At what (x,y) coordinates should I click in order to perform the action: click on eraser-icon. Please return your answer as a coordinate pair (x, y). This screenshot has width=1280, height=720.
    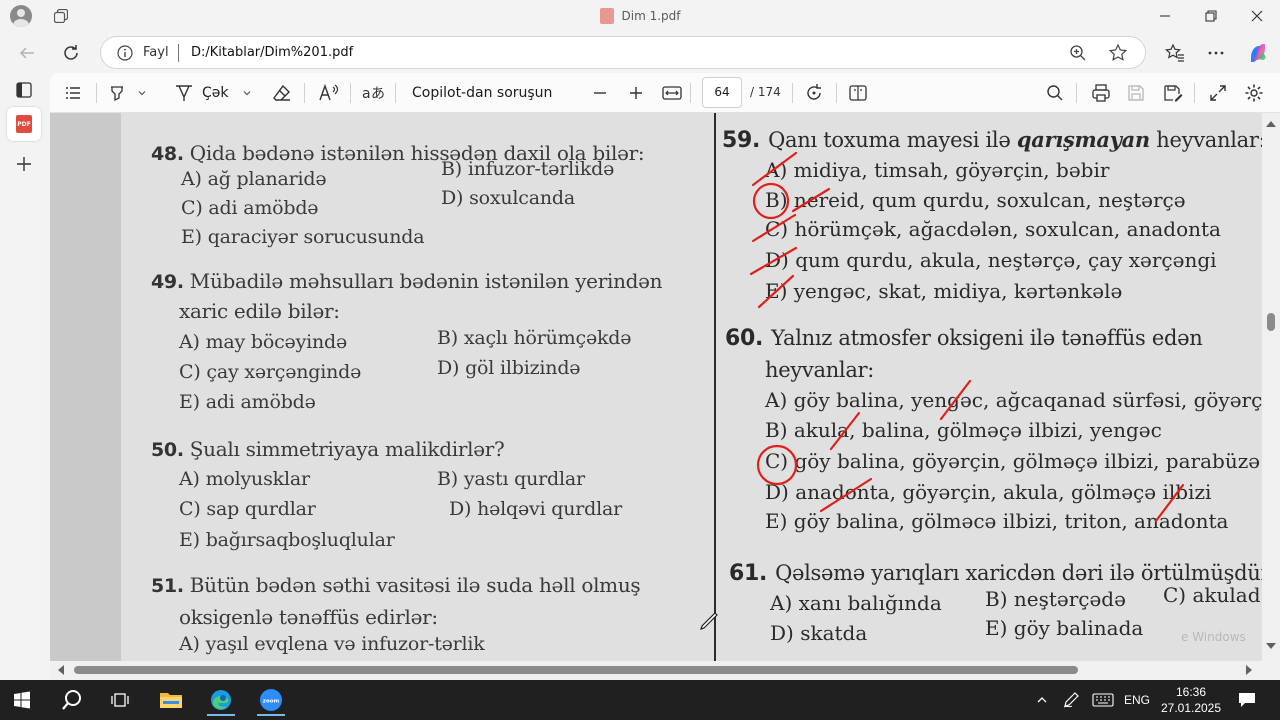
    Looking at the image, I should click on (281, 92).